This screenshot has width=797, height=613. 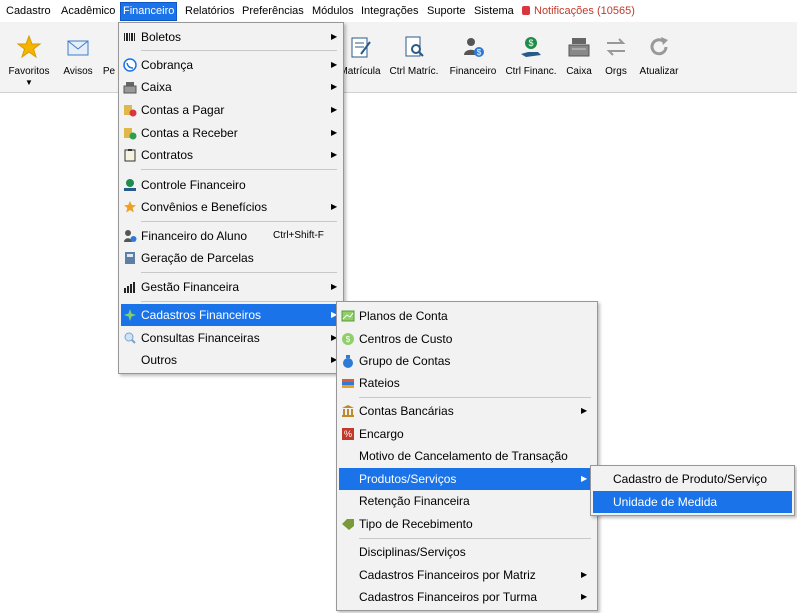 What do you see at coordinates (348, 524) in the screenshot?
I see `tag-icon` at bounding box center [348, 524].